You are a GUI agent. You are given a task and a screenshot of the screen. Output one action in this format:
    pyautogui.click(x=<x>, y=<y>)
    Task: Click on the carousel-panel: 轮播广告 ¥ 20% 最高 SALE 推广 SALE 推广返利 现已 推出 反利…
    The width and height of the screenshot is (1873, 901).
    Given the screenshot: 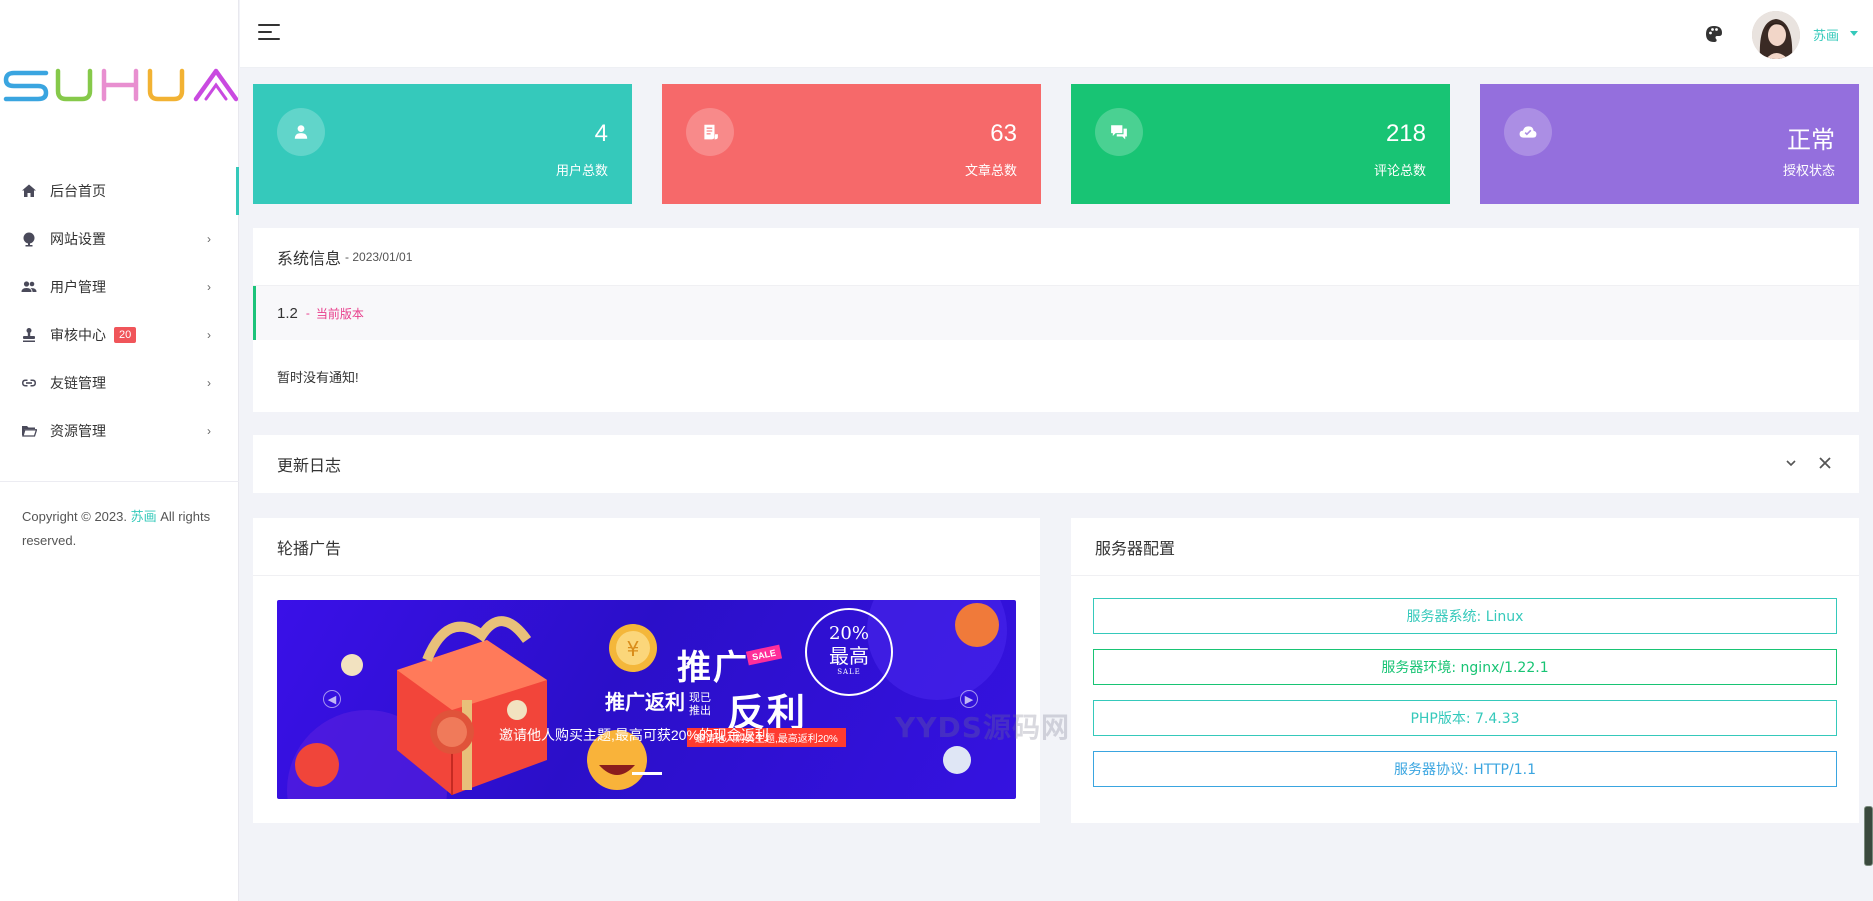 What is the action you would take?
    pyautogui.click(x=646, y=670)
    